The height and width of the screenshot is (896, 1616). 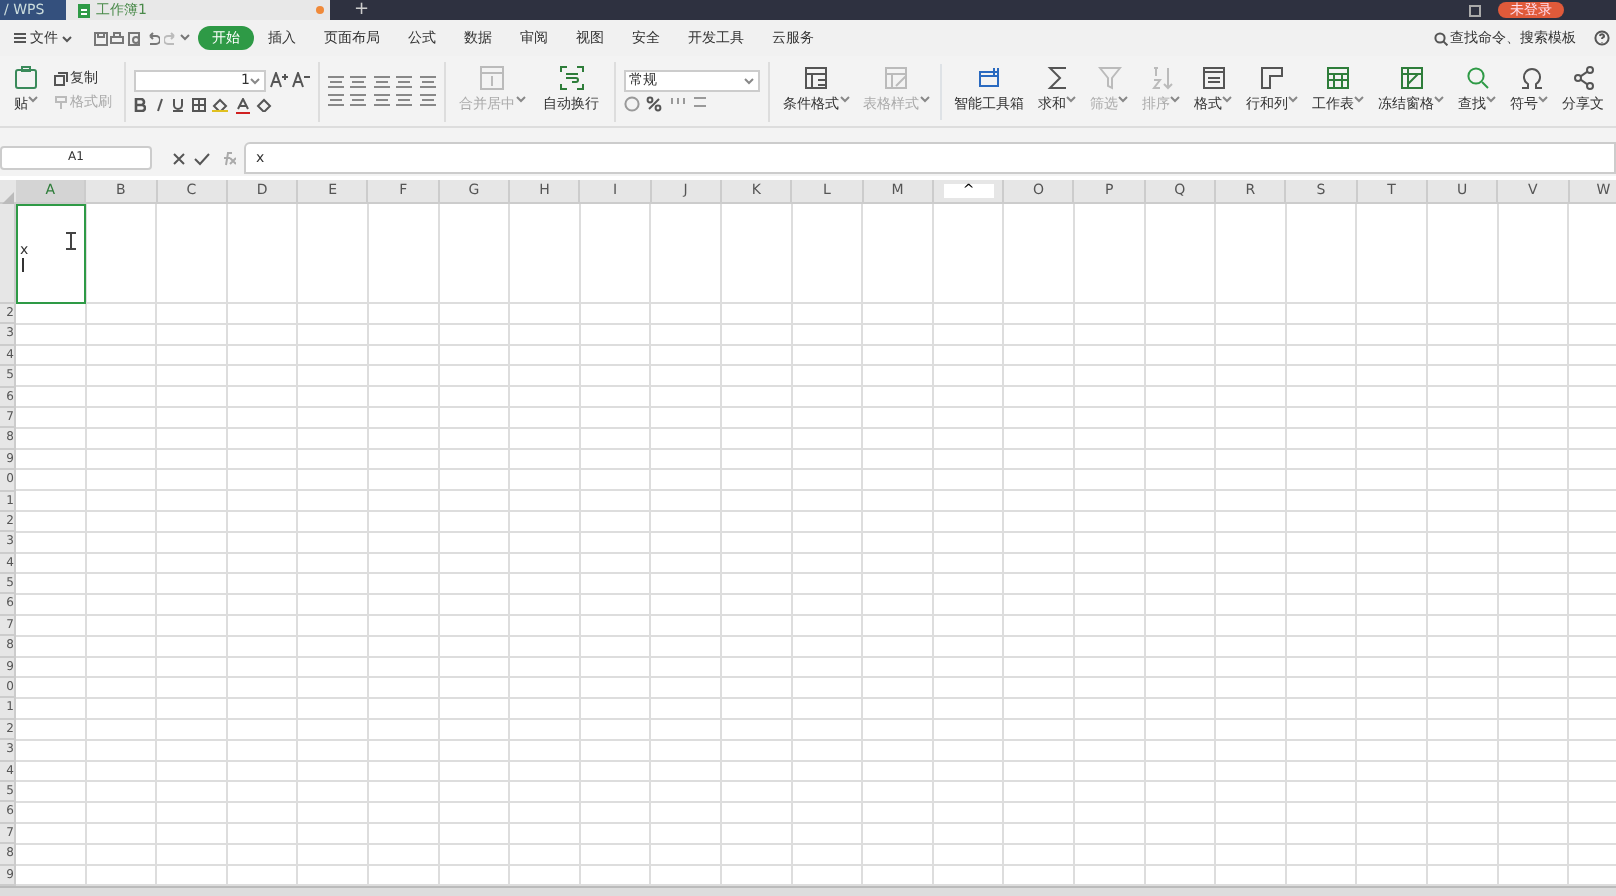 What do you see at coordinates (700, 103) in the screenshot?
I see `decimal-icon` at bounding box center [700, 103].